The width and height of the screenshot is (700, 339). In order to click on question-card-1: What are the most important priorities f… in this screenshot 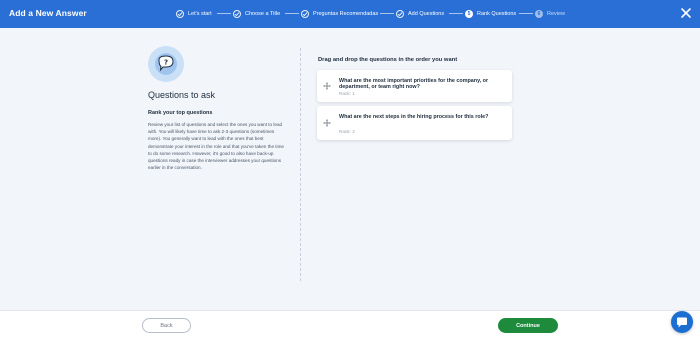, I will do `click(414, 86)`.